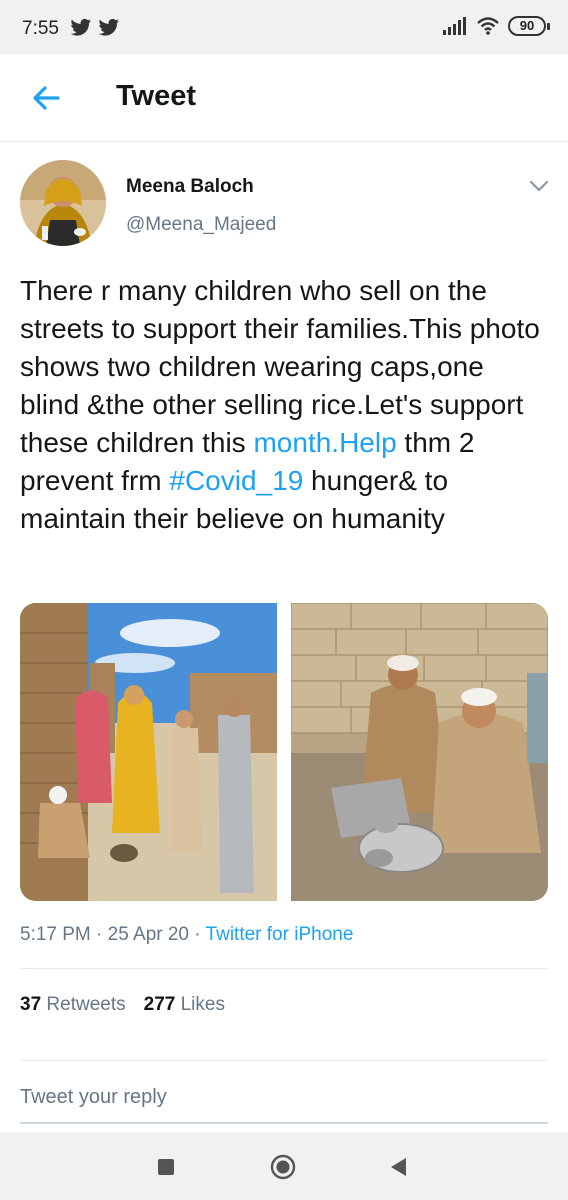 The width and height of the screenshot is (568, 1200). I want to click on tweet-date: 25 Apr 20, so click(148, 934).